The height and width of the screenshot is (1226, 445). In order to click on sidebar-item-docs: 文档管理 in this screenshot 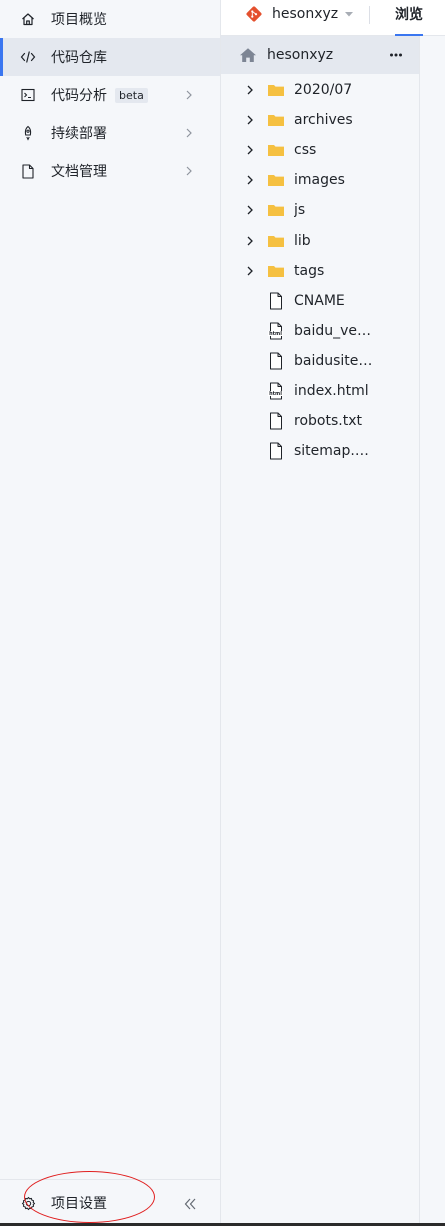, I will do `click(110, 171)`.